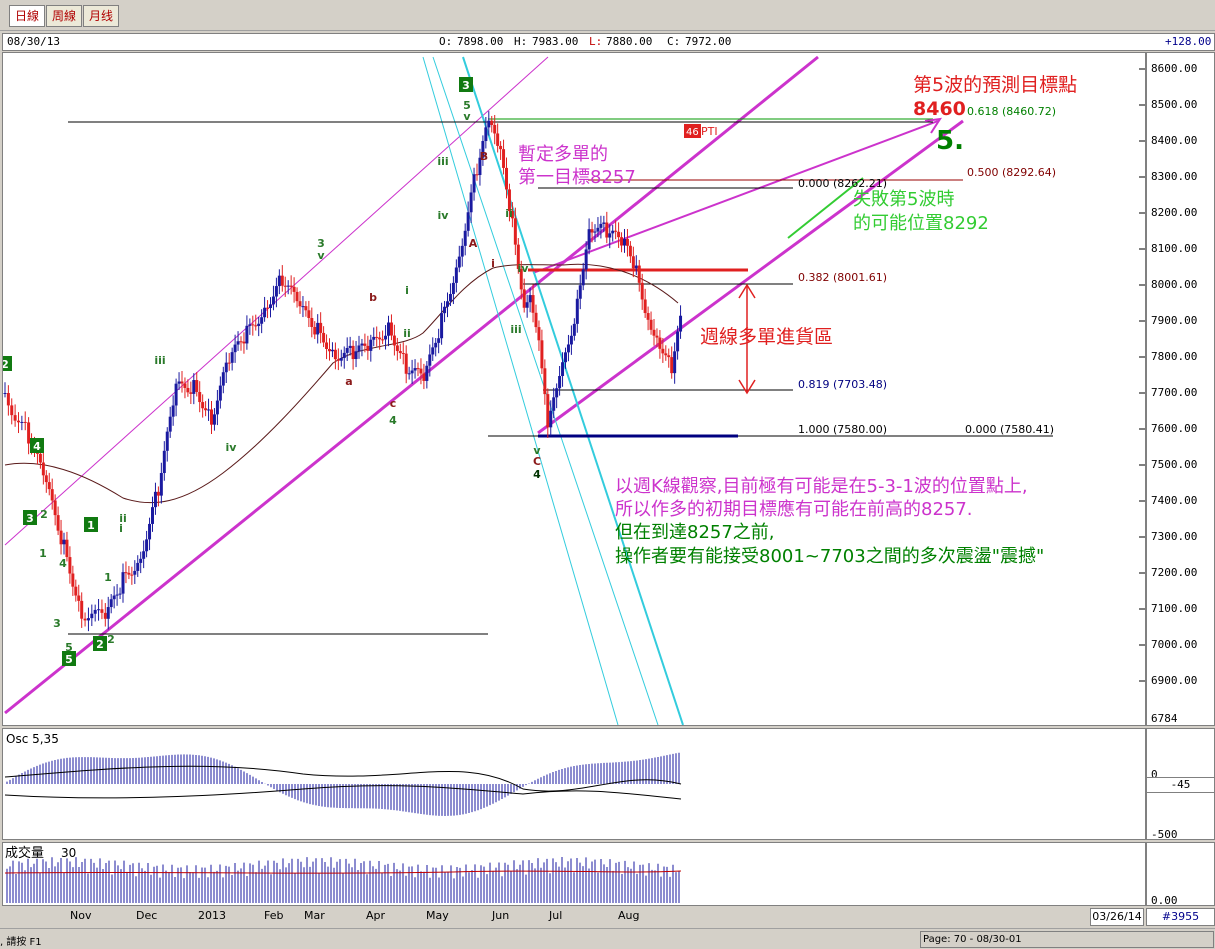 This screenshot has height=949, width=1215. Describe the element at coordinates (493, 263) in the screenshot. I see `wave-label: i` at that location.